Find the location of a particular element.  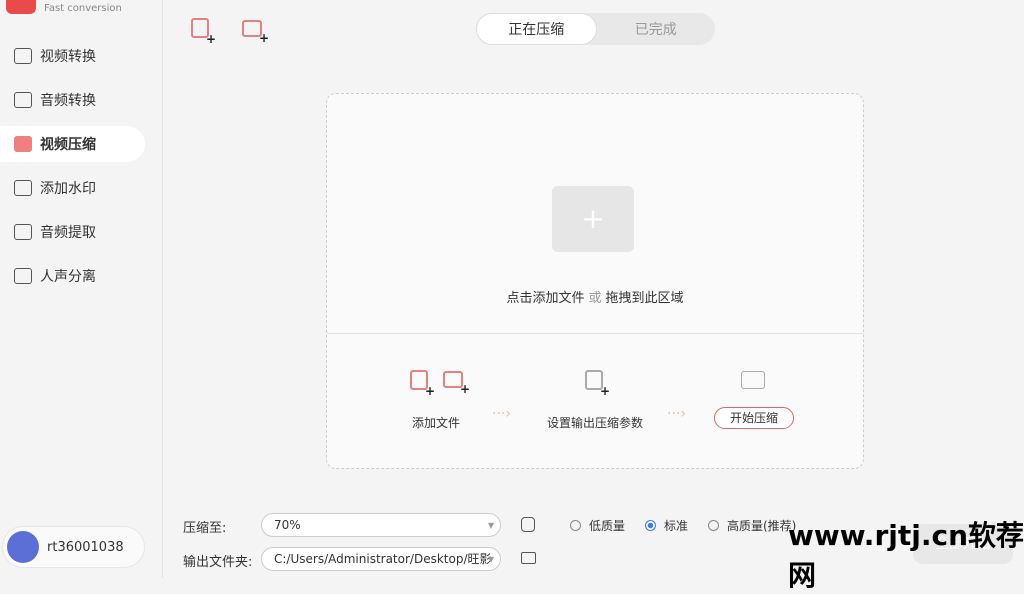

microphone-icon is located at coordinates (23, 232).